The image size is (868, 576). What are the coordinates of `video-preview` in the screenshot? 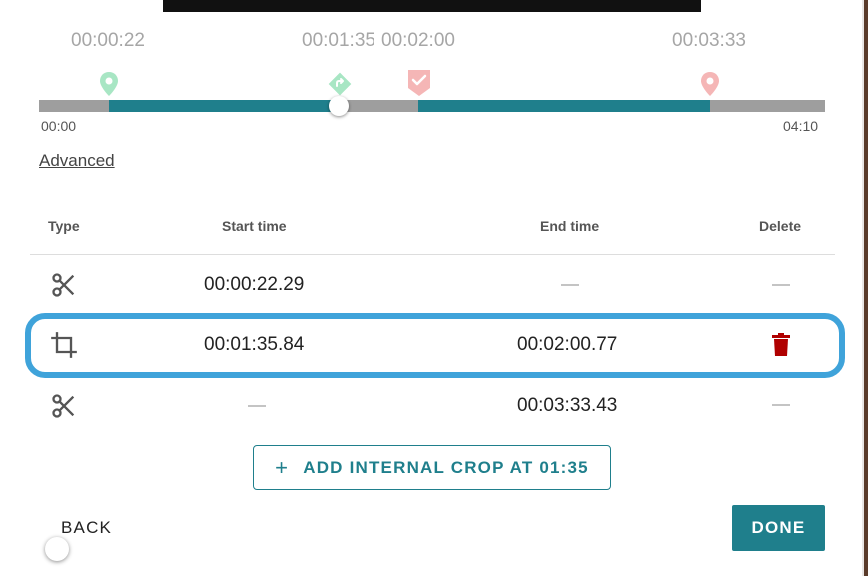 It's located at (432, 6).